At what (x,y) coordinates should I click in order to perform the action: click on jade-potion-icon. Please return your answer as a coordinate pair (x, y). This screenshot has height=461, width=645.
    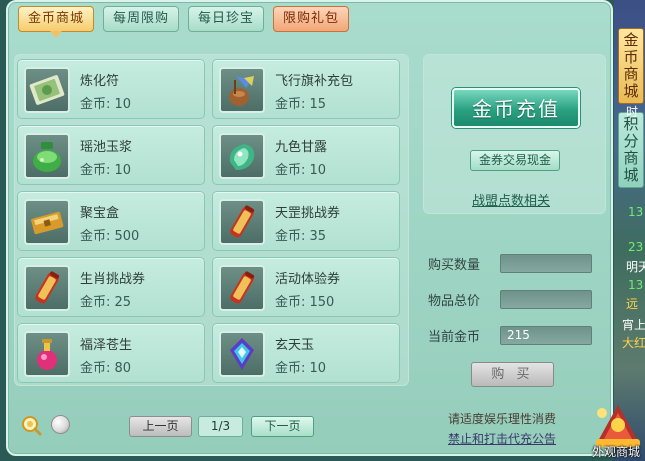
    Looking at the image, I should click on (47, 156).